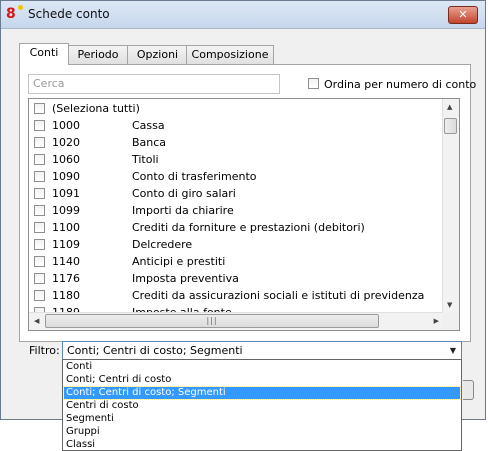 Image resolution: width=488 pixels, height=451 pixels. What do you see at coordinates (66, 142) in the screenshot?
I see `account-code: 1020` at bounding box center [66, 142].